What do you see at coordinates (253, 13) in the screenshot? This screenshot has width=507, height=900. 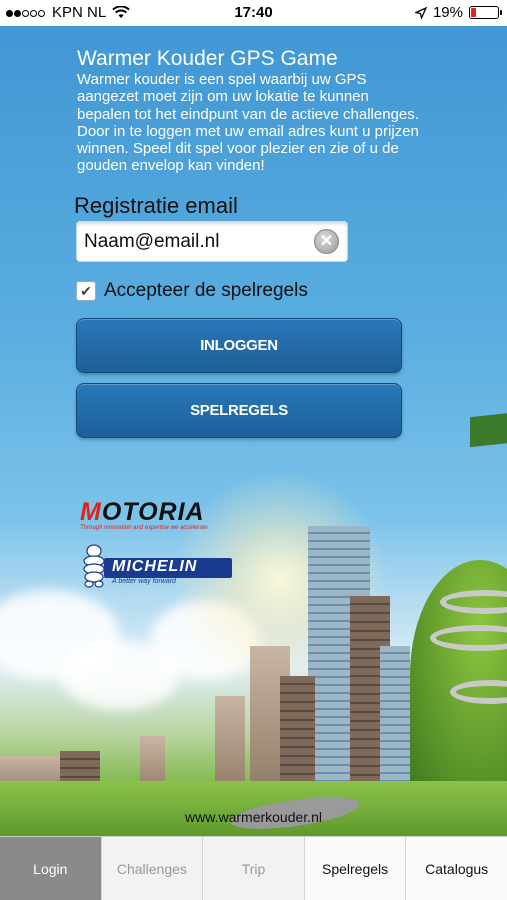 I see `status-bar: KPN NL 17:40 19%` at bounding box center [253, 13].